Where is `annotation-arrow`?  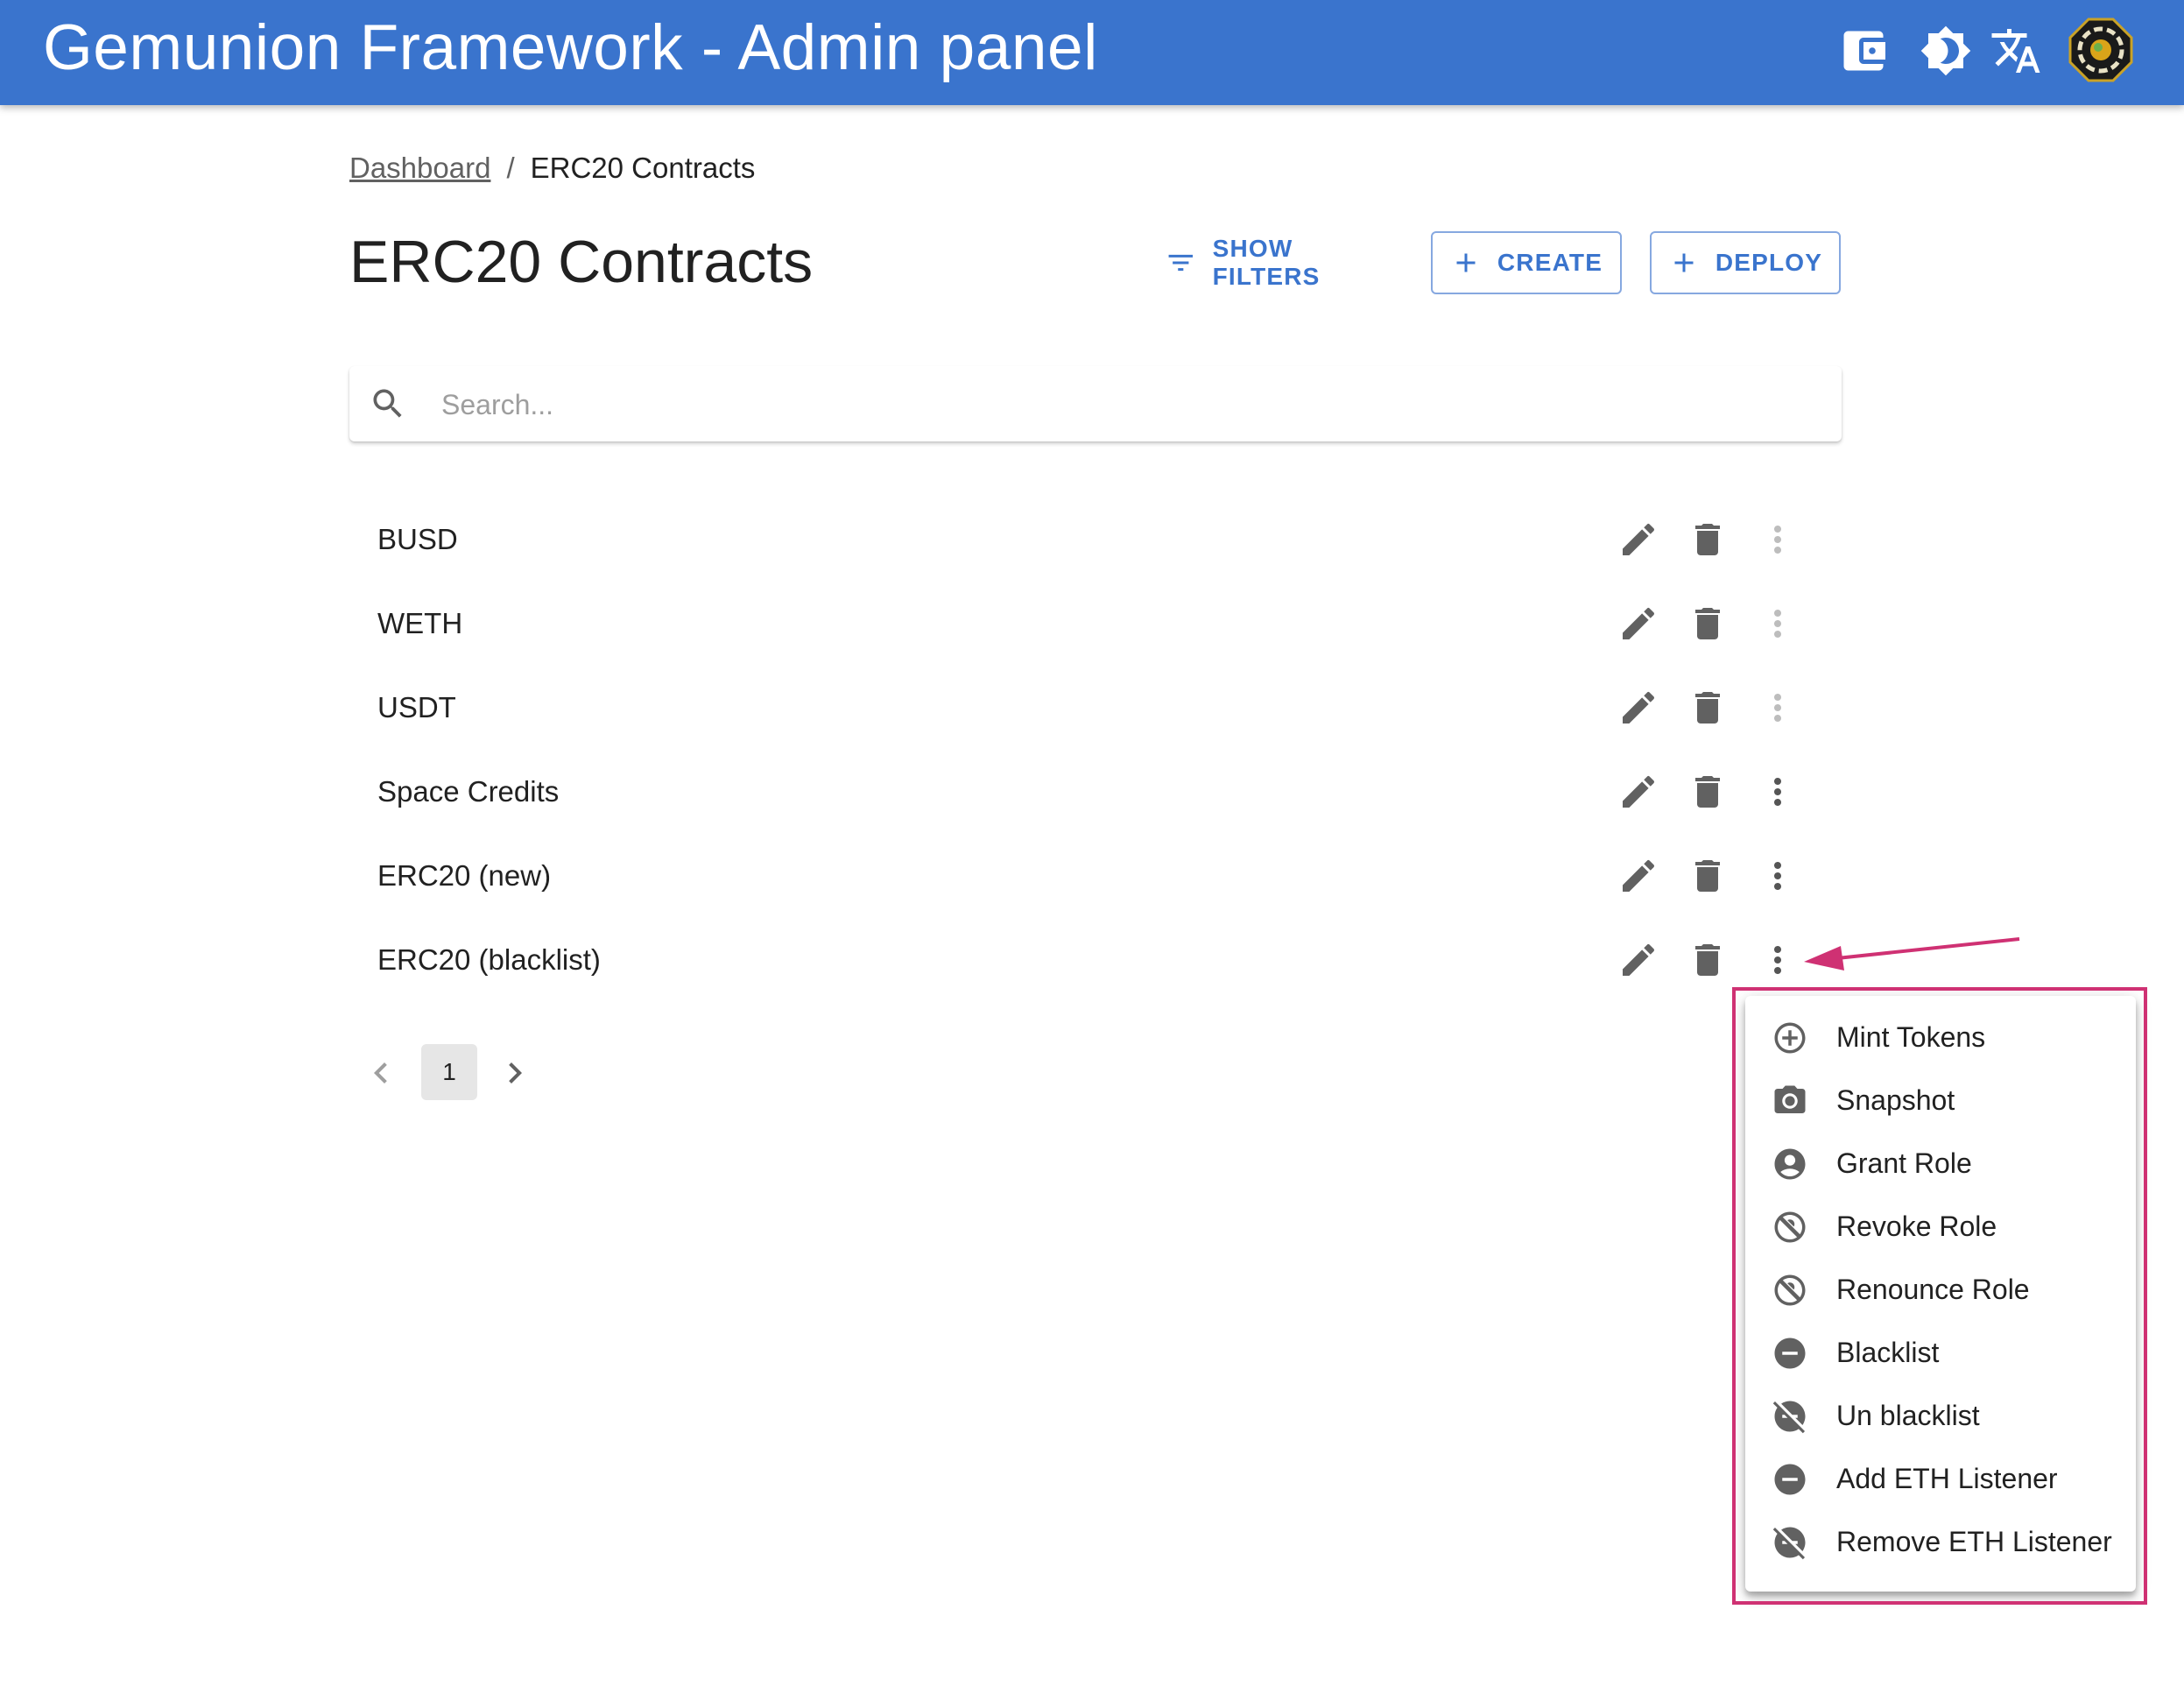
annotation-arrow is located at coordinates (1912, 954).